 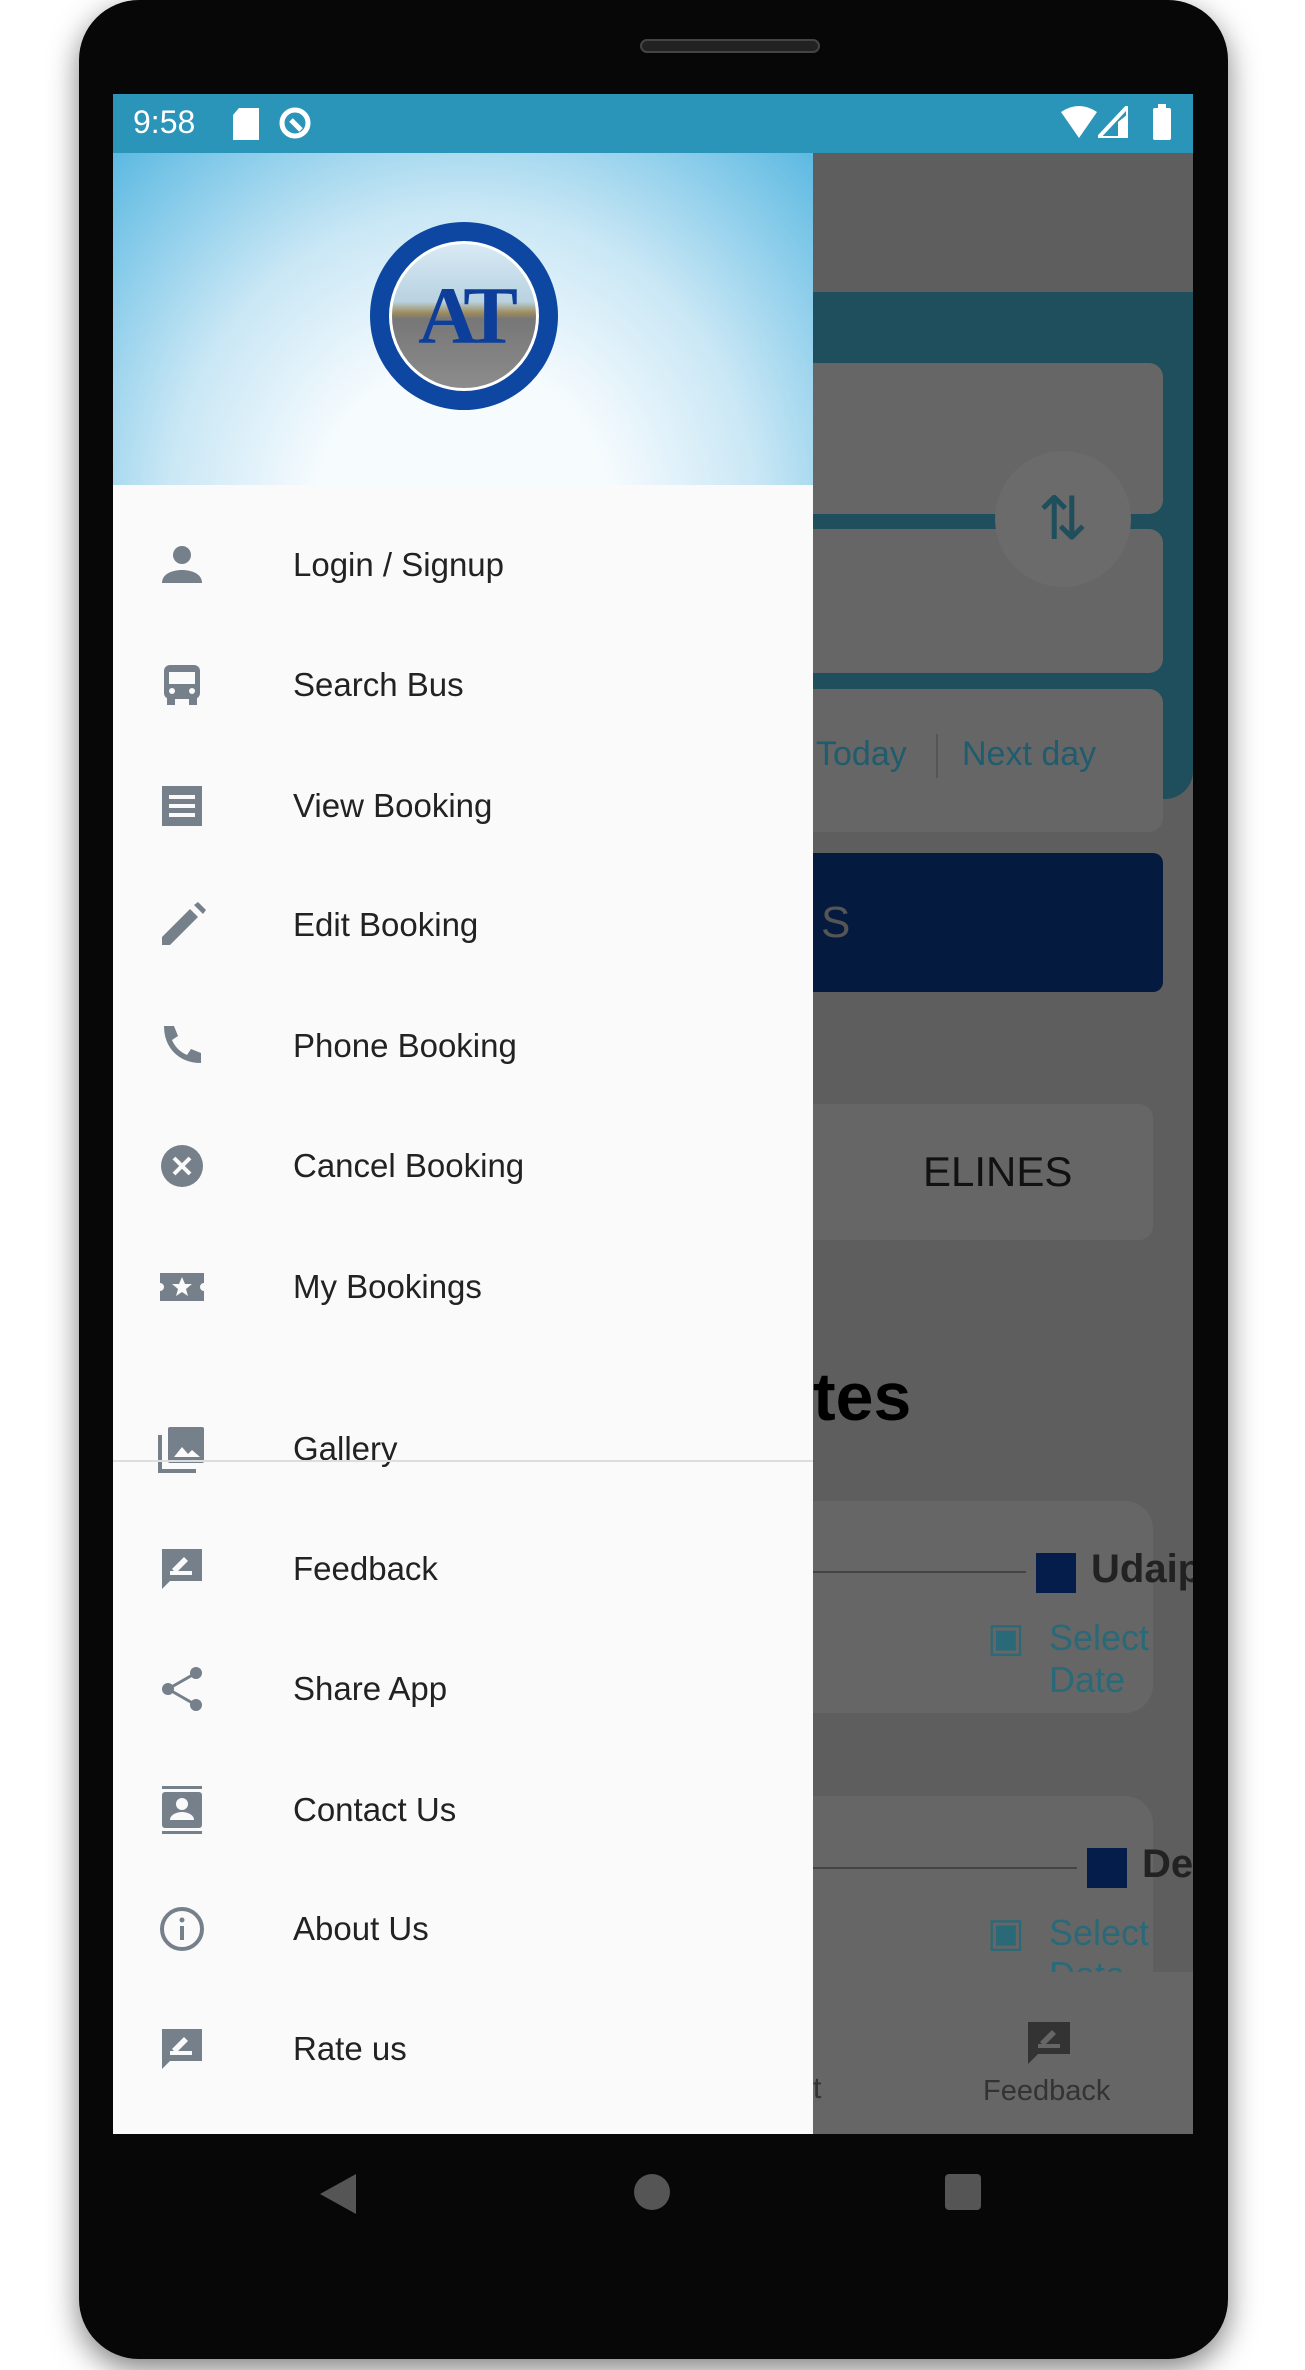 What do you see at coordinates (182, 685) in the screenshot?
I see `bus-icon` at bounding box center [182, 685].